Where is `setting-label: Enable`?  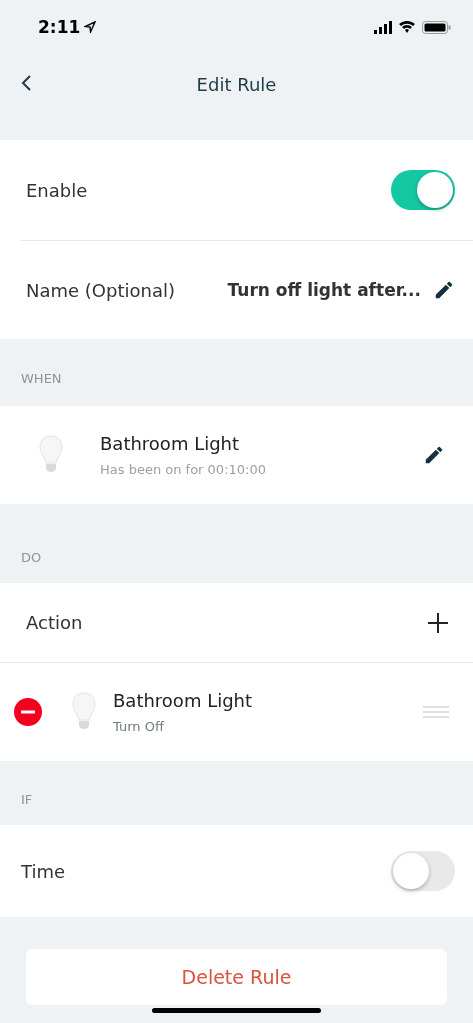
setting-label: Enable is located at coordinates (57, 190).